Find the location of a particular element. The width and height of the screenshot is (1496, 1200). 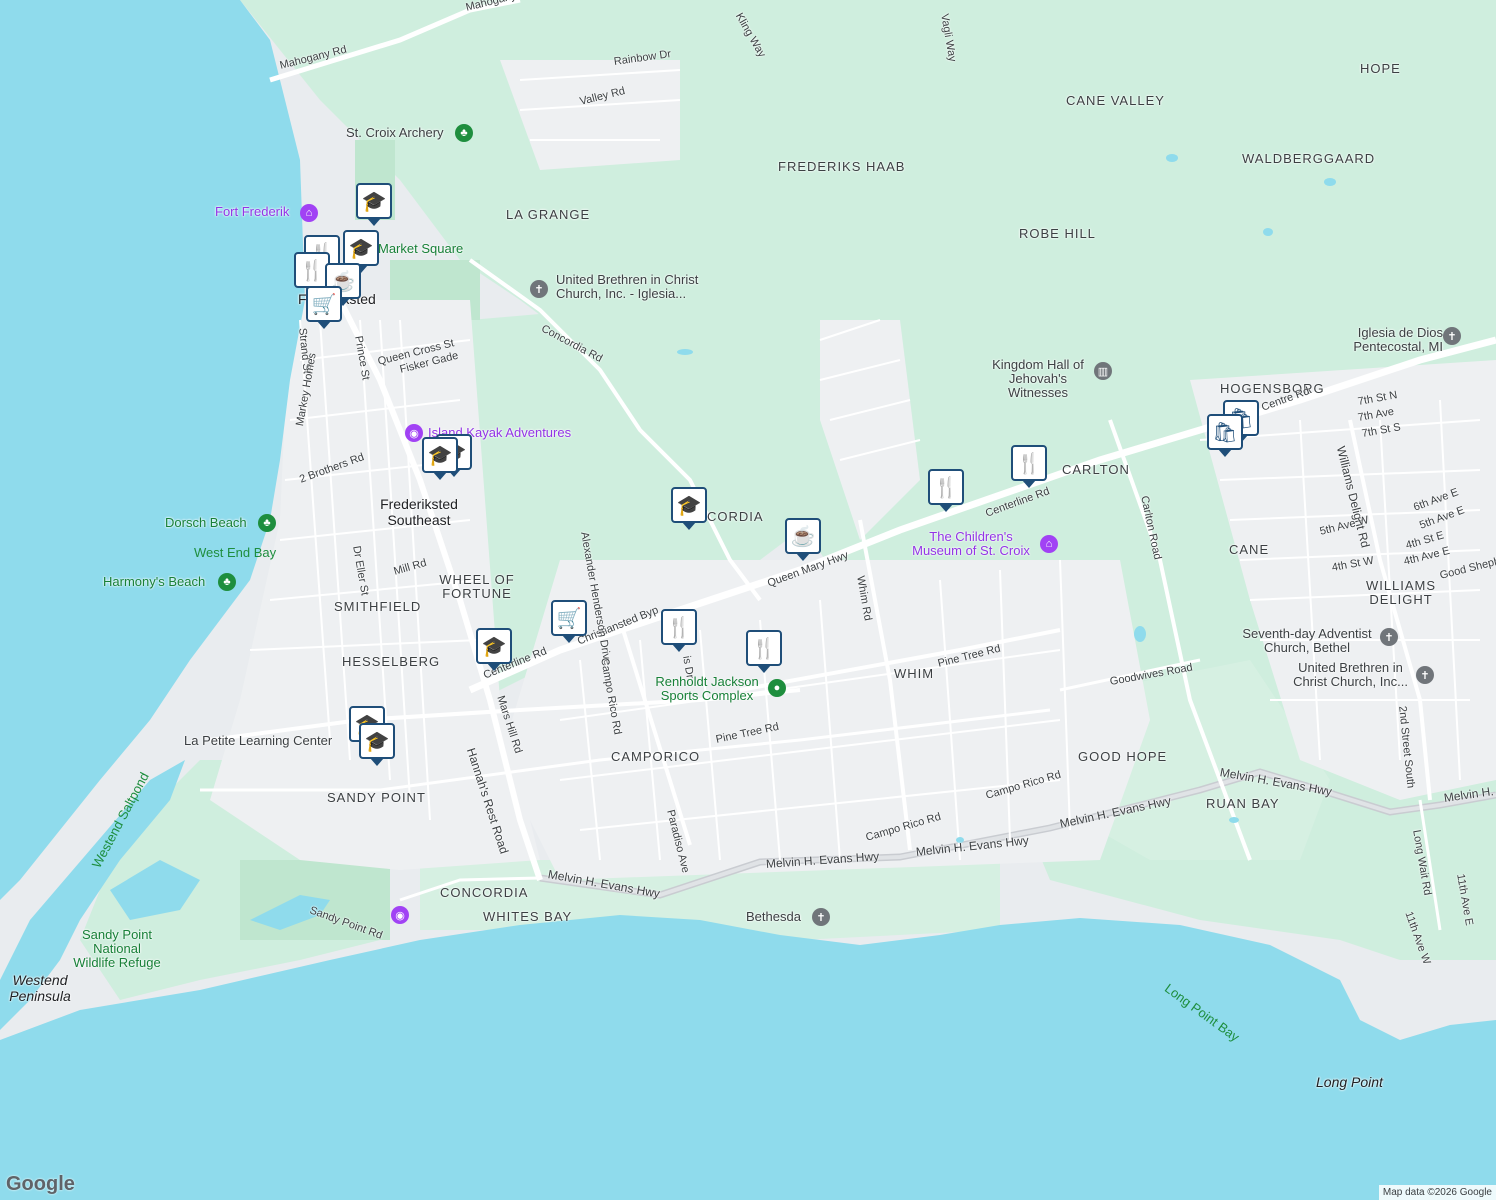

poi-market-square: Market Square is located at coordinates (420, 248).